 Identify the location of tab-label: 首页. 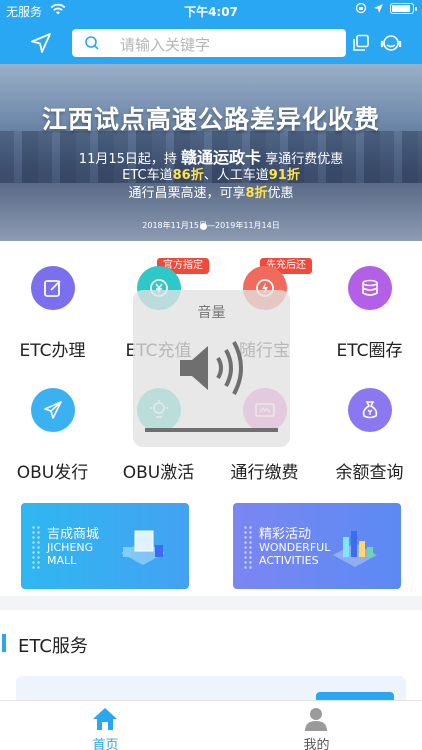
(105, 744).